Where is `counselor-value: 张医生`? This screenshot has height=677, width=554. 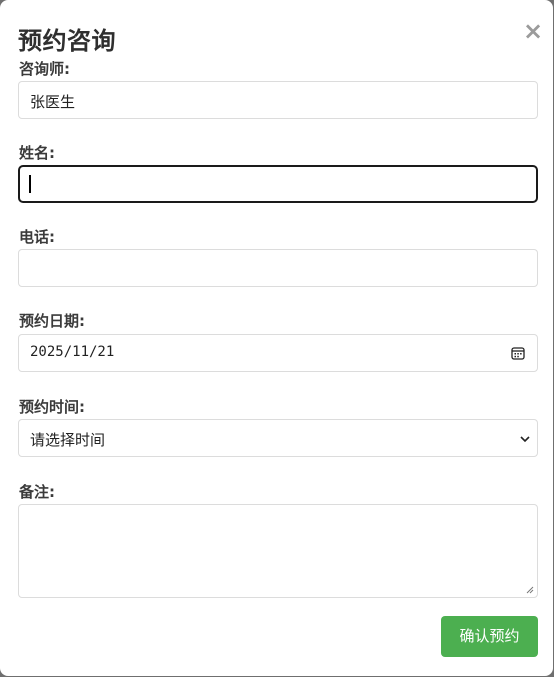 counselor-value: 张医生 is located at coordinates (53, 102).